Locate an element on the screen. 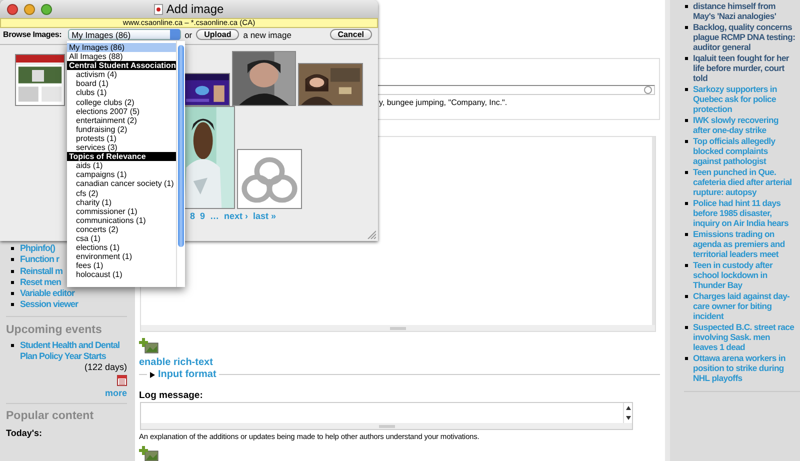  window-title: Add image is located at coordinates (195, 9).